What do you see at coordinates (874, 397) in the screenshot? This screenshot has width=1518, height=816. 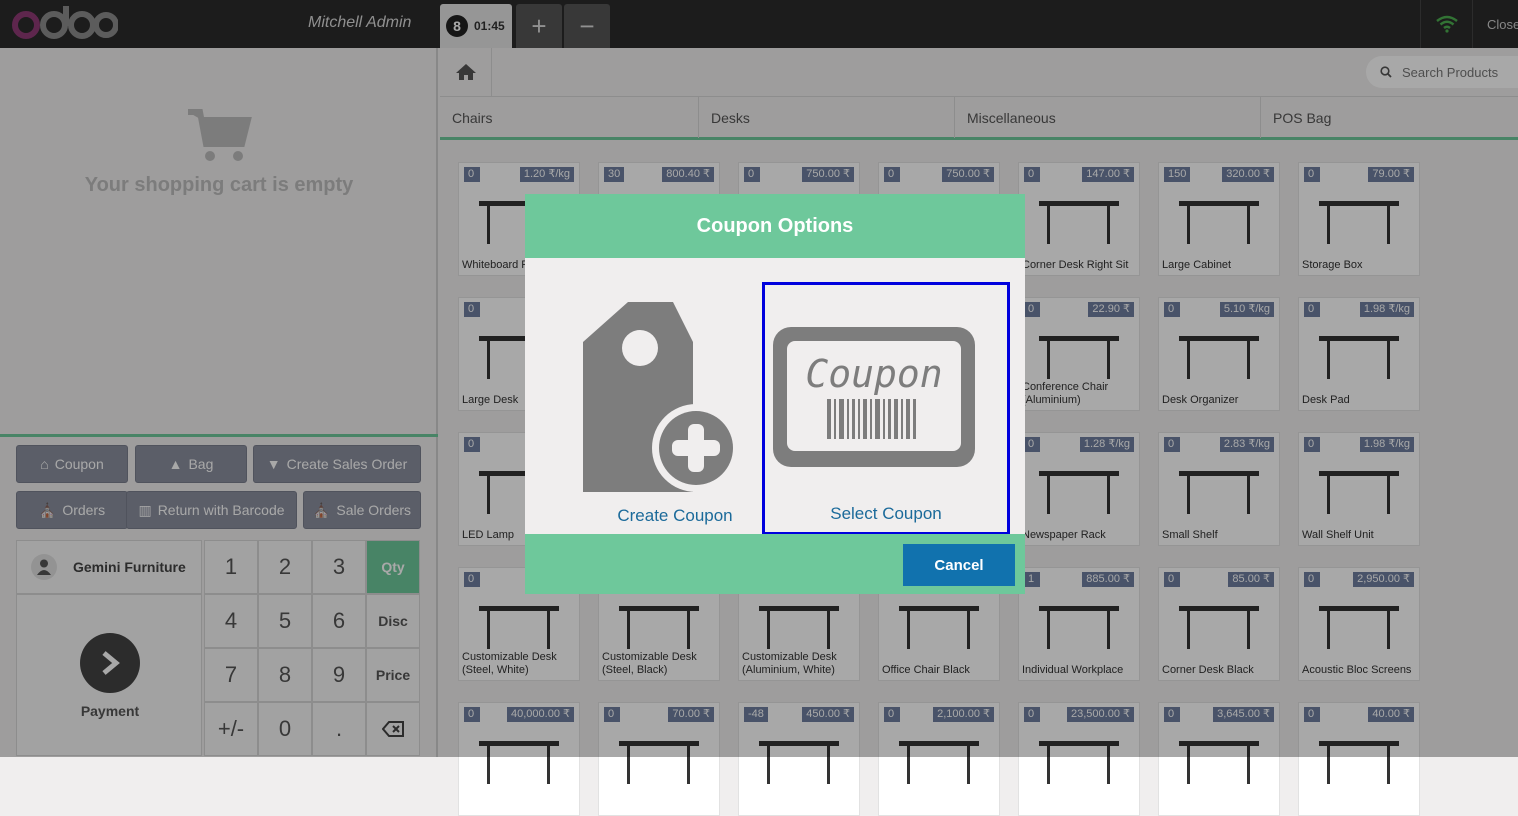 I see `coupon-barcode-icon: Coupon` at bounding box center [874, 397].